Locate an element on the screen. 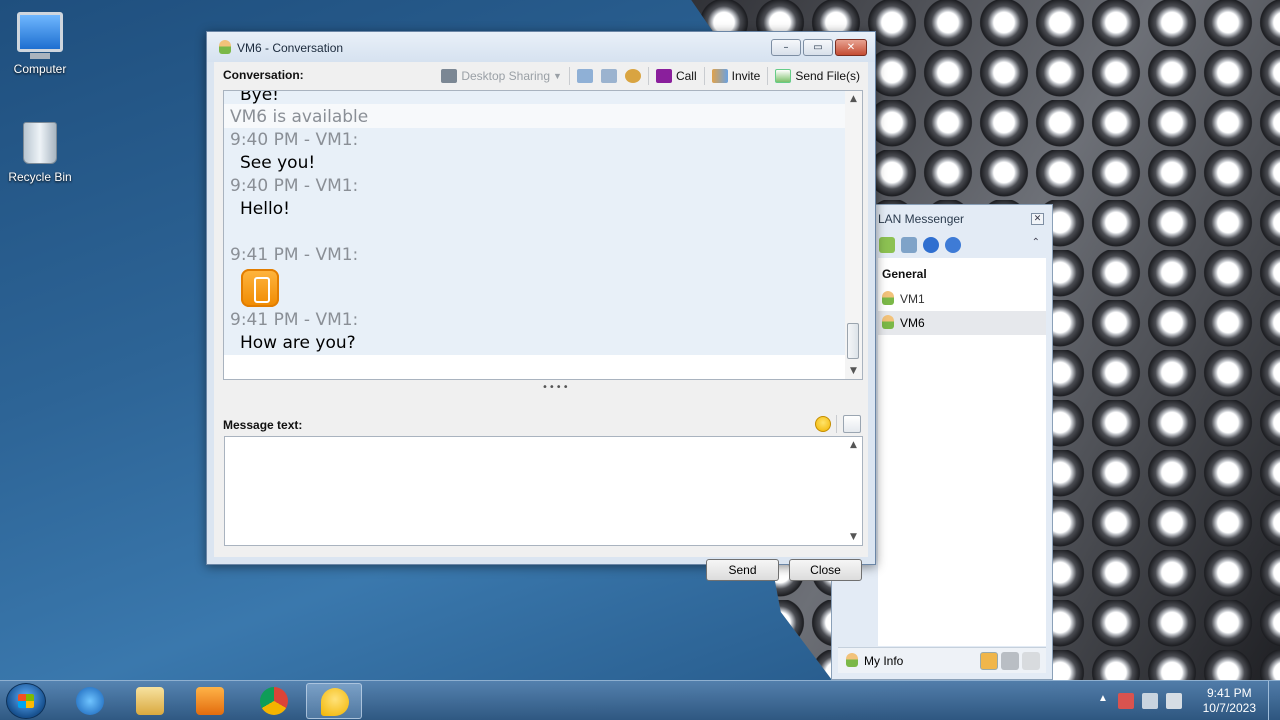 The width and height of the screenshot is (1280, 720). clock-time: 9:41 PM is located at coordinates (1229, 693).